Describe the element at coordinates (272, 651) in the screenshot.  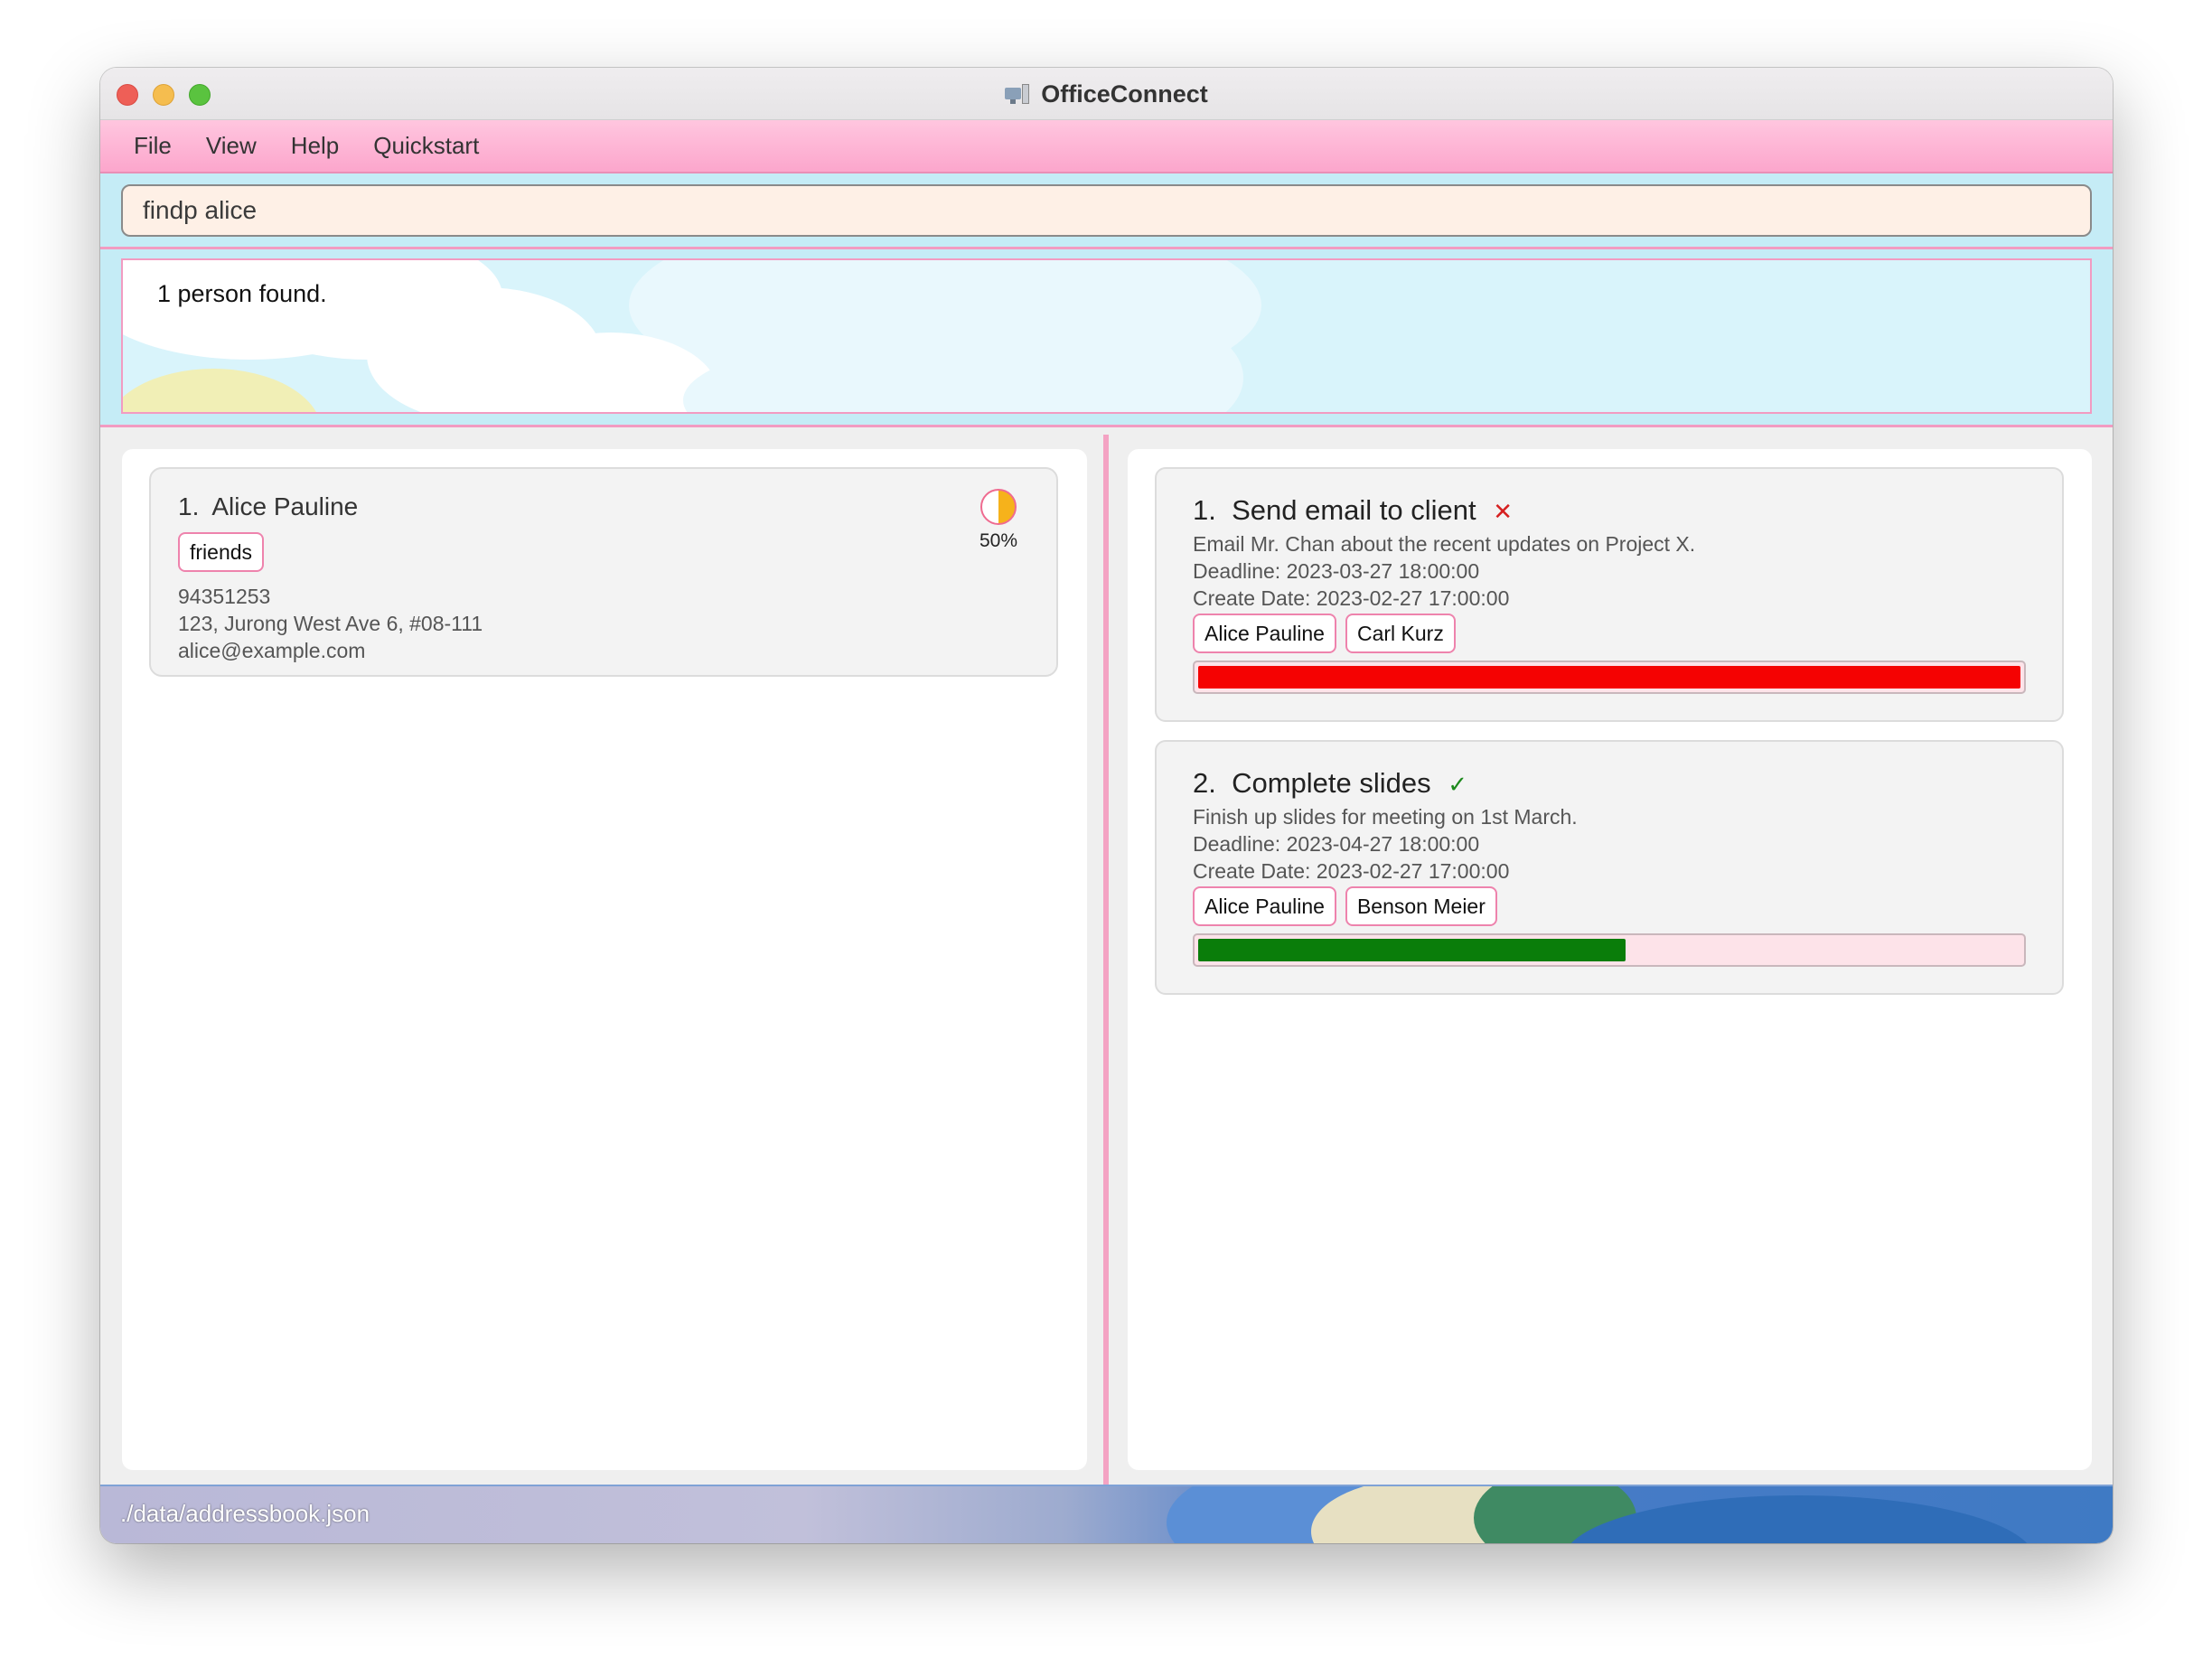
I see `person-email: alice@example.com` at that location.